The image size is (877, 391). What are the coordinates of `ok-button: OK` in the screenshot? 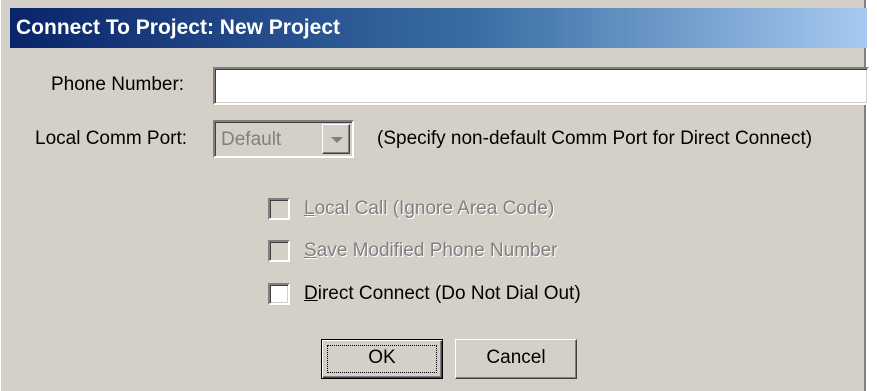 It's located at (382, 359).